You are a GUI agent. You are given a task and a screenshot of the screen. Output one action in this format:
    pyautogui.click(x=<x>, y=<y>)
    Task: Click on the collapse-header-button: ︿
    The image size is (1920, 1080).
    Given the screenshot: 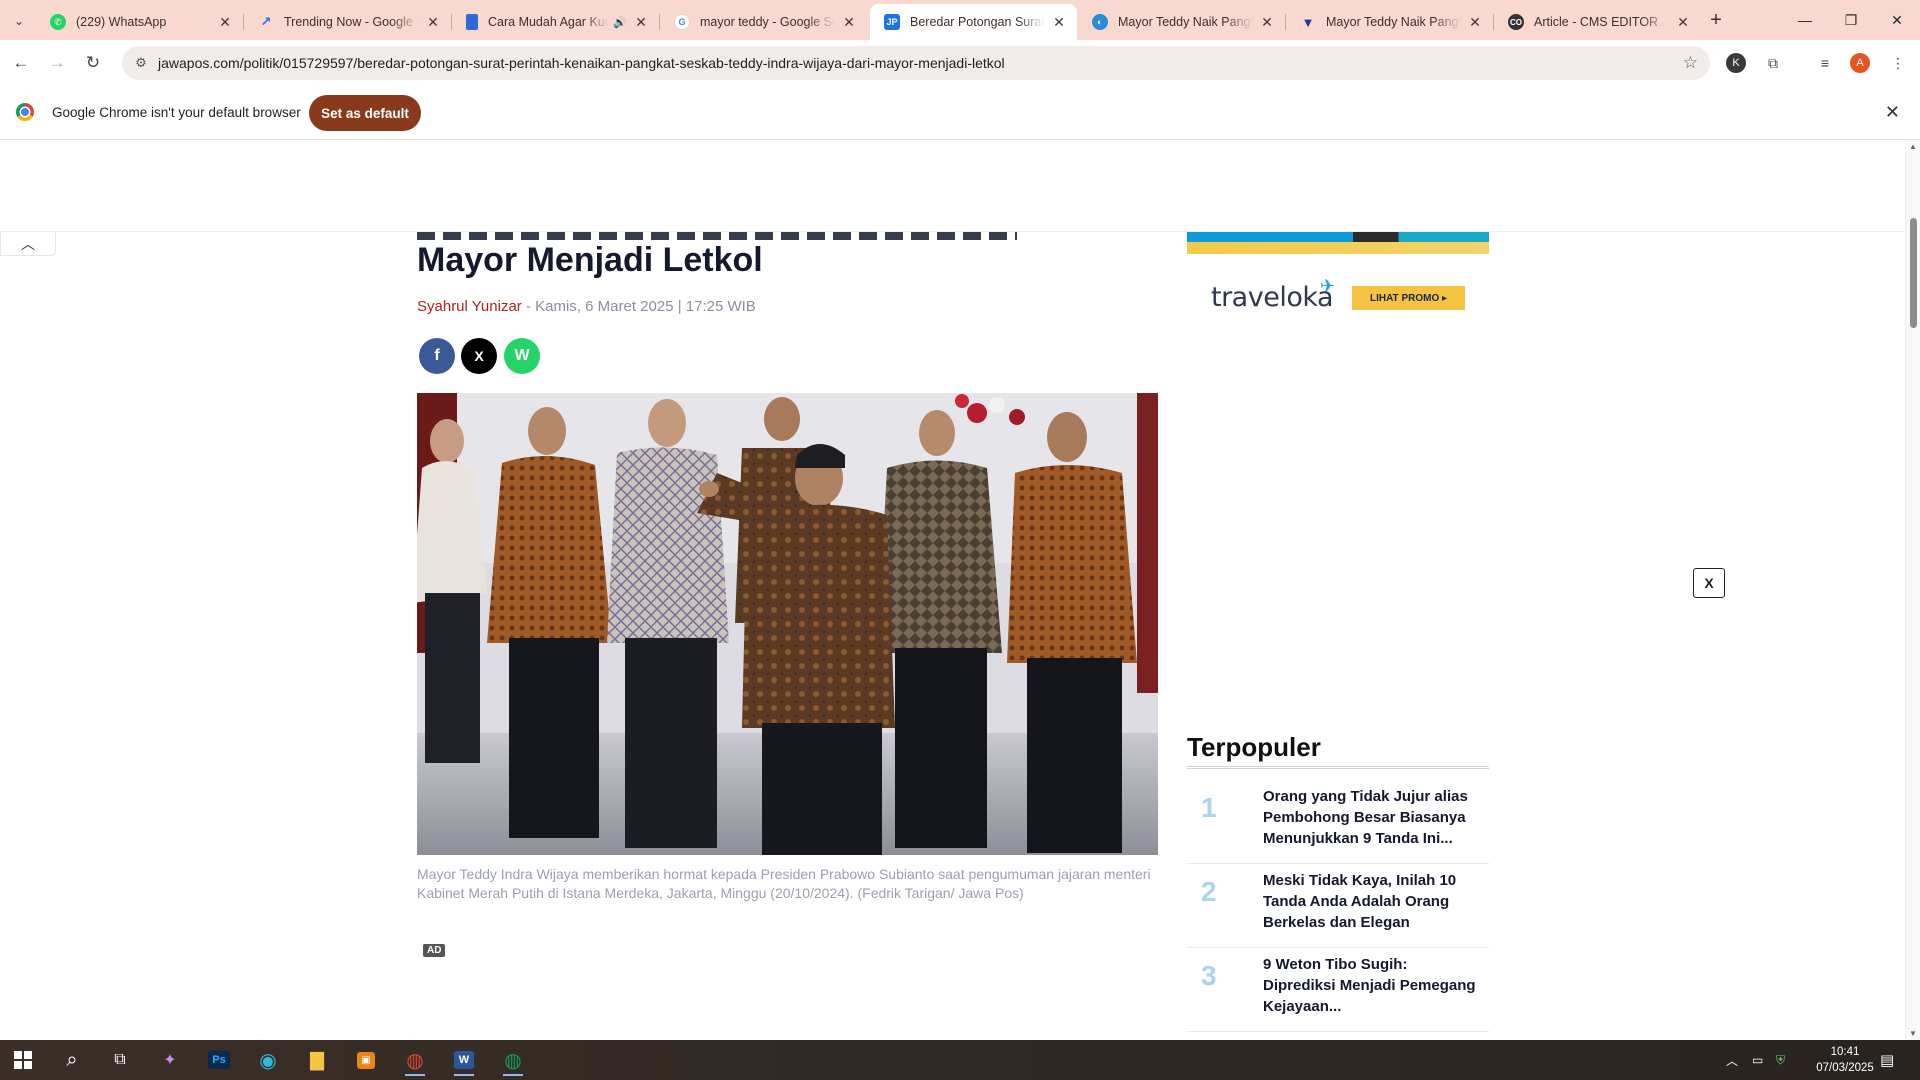 What is the action you would take?
    pyautogui.click(x=28, y=244)
    